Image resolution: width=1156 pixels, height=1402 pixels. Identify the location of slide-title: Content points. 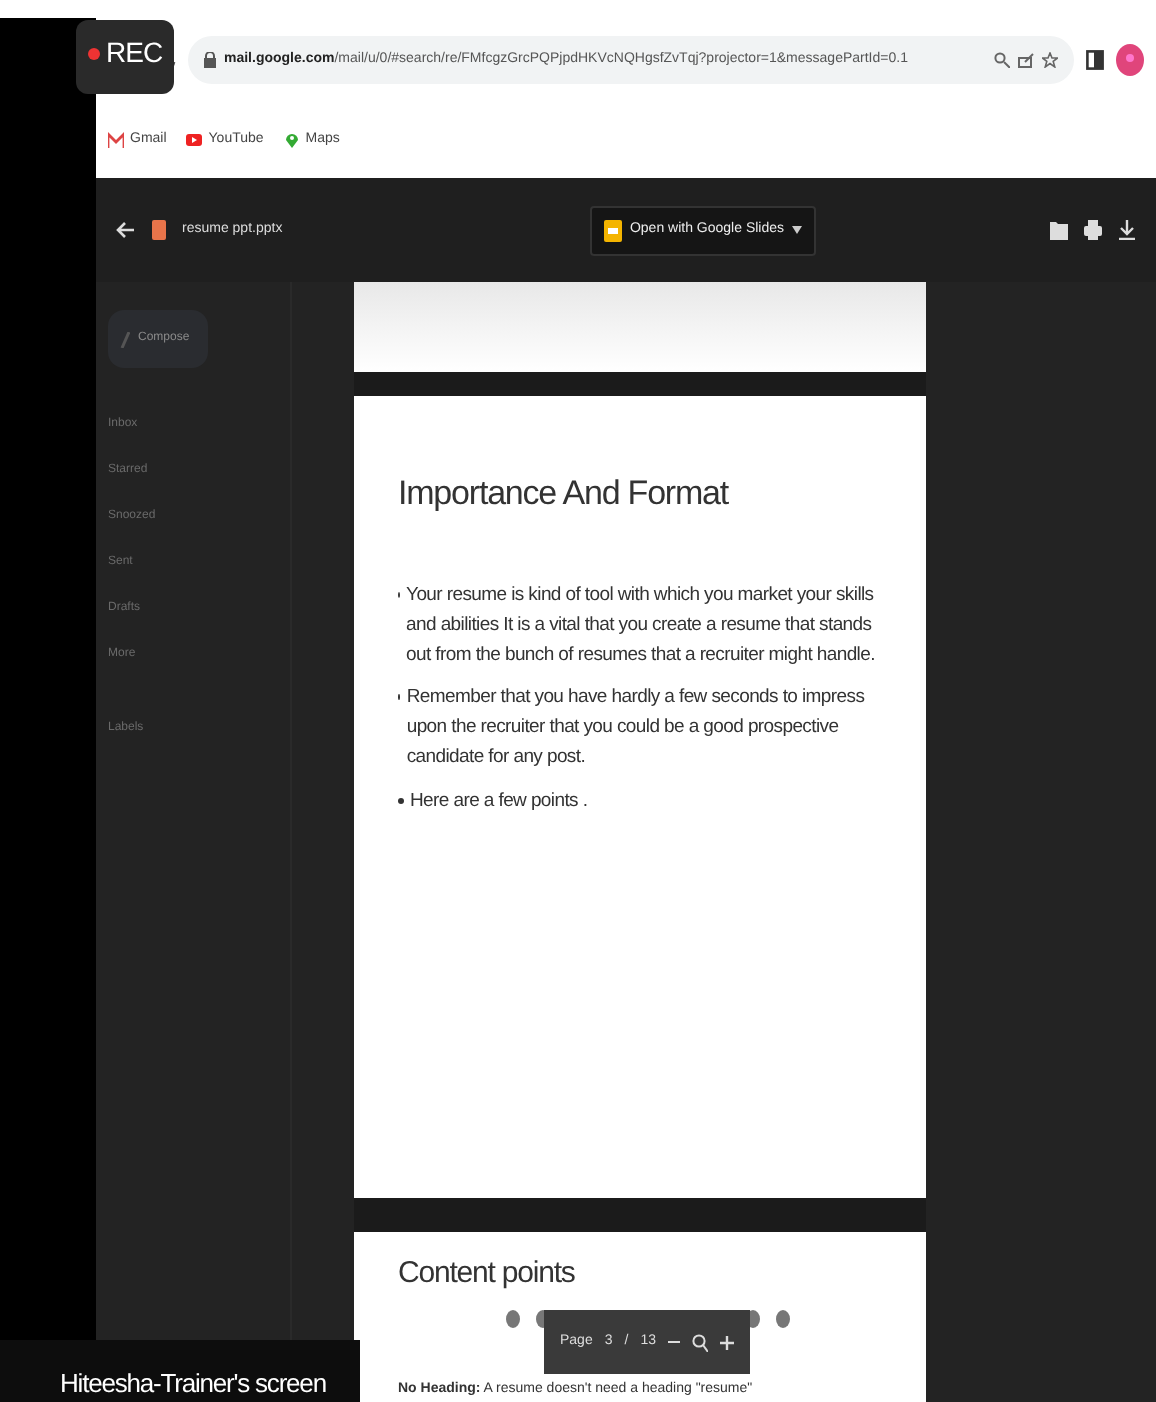
(487, 1274).